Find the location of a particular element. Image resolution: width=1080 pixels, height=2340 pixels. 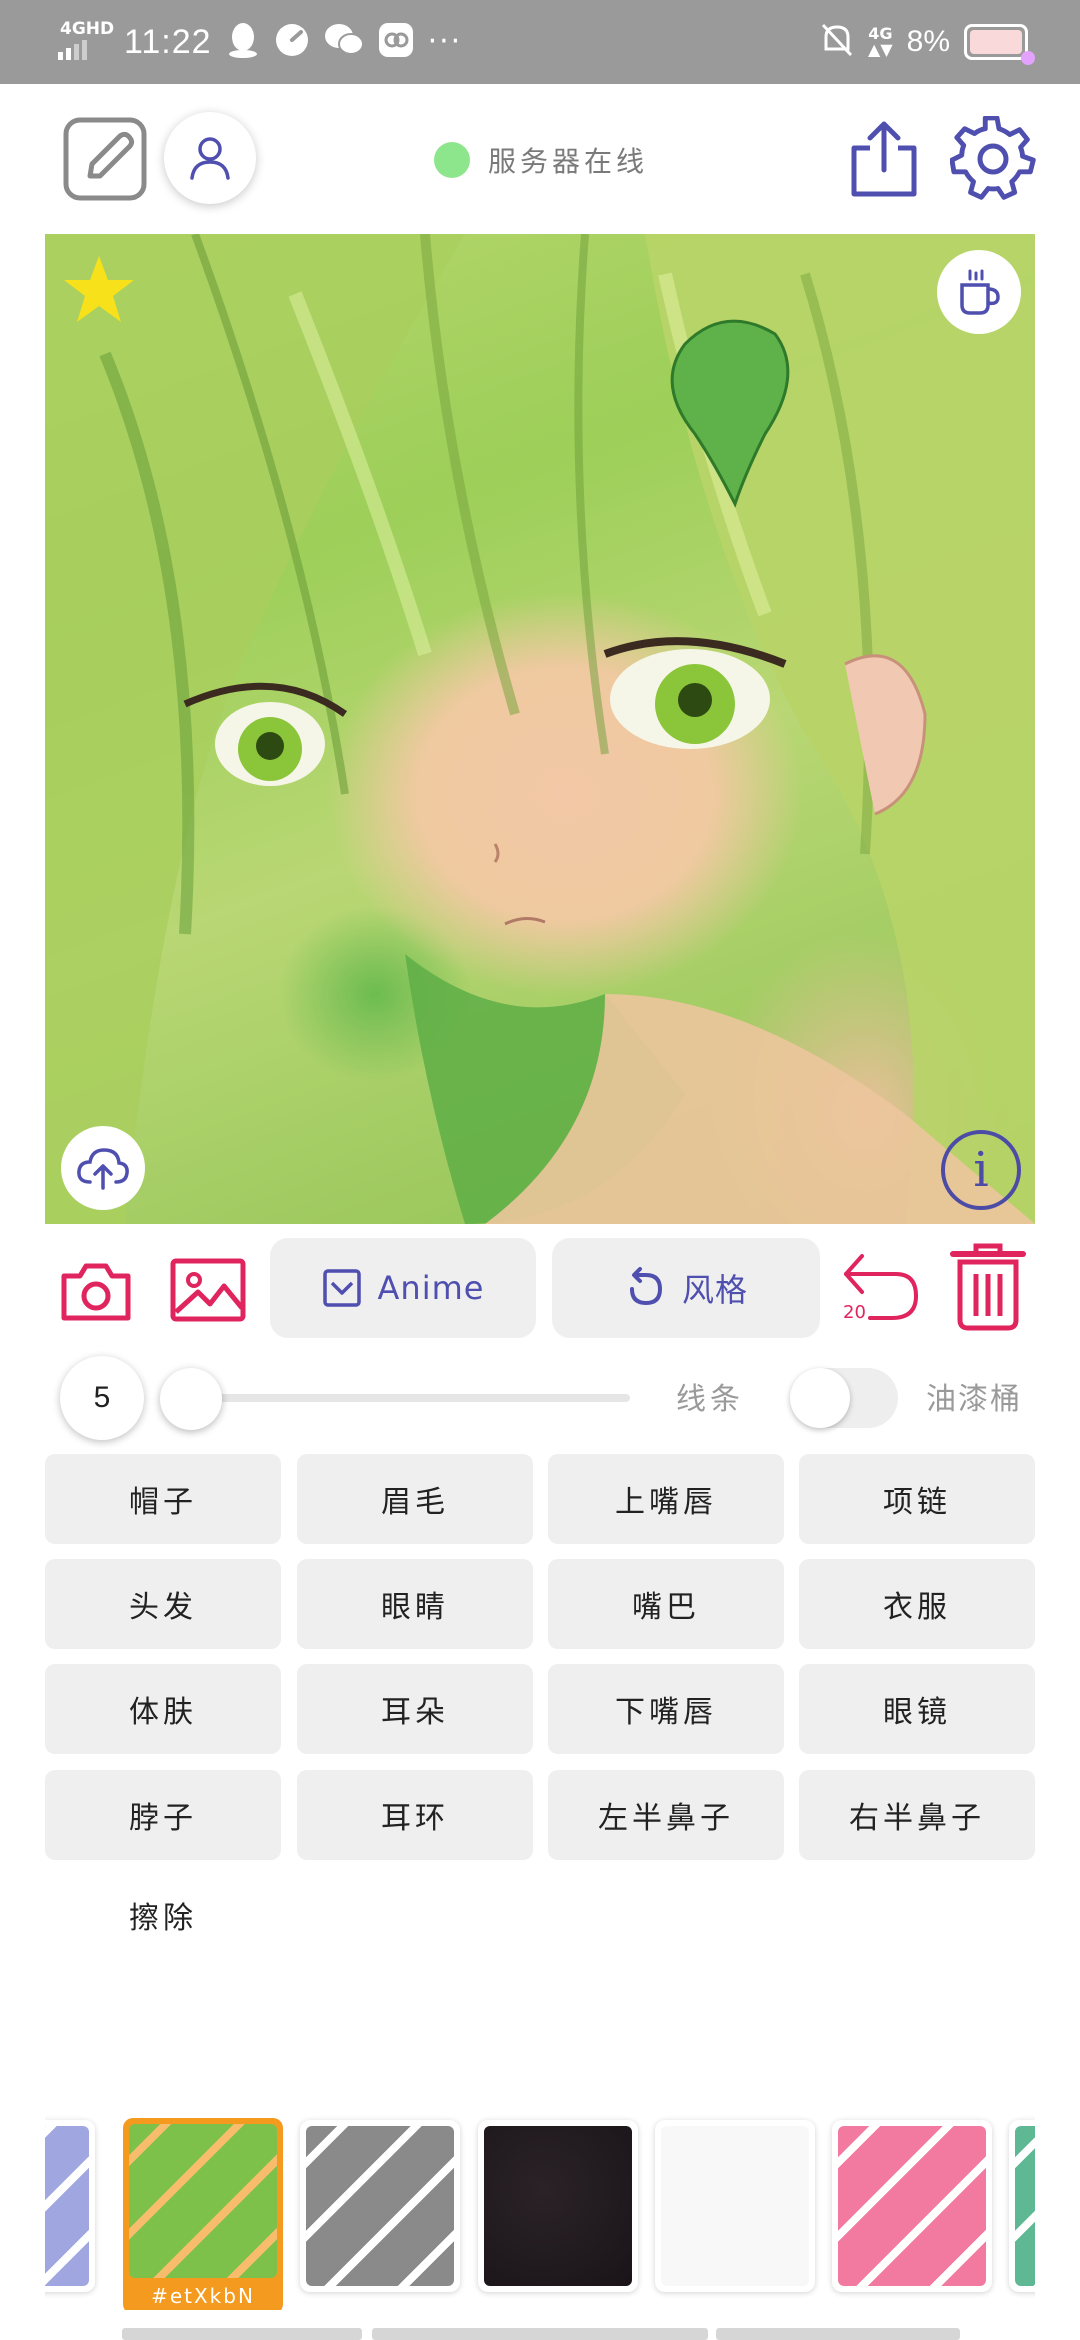

coffee-button is located at coordinates (979, 292).